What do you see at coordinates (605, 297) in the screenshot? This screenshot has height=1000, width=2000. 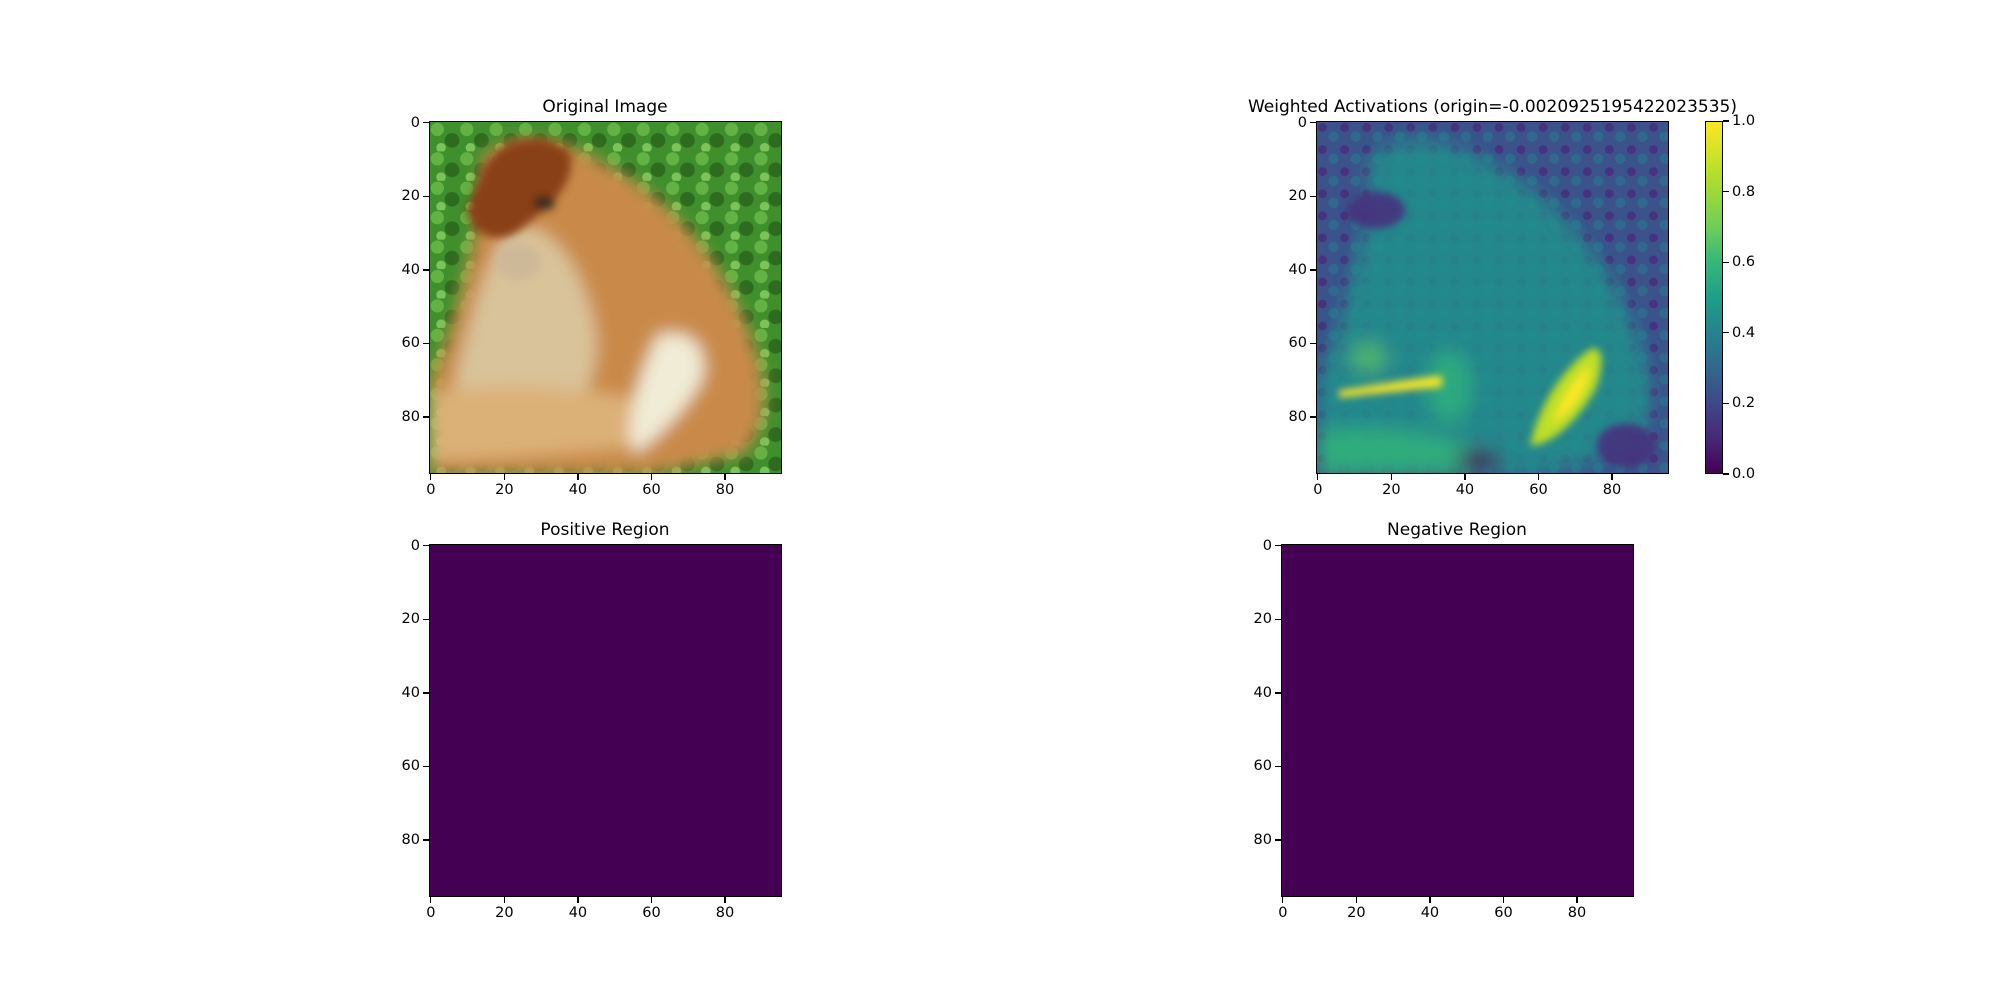 I see `original-image-raster` at bounding box center [605, 297].